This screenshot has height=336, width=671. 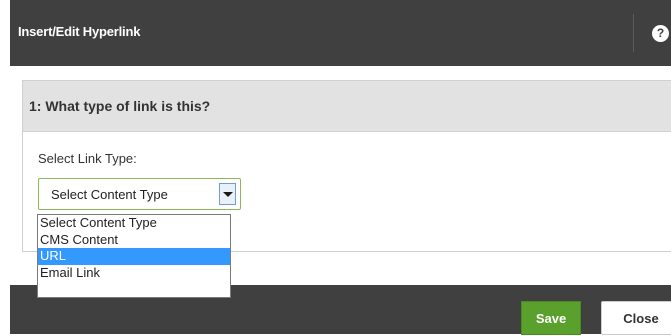 What do you see at coordinates (109, 194) in the screenshot?
I see `select-current-value: Select Content Type` at bounding box center [109, 194].